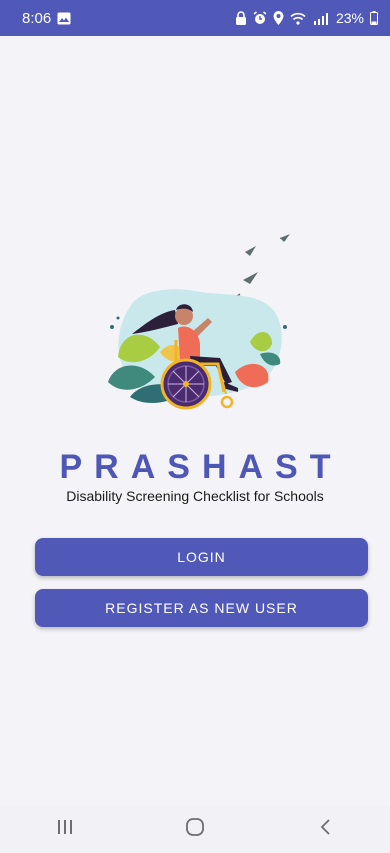 The width and height of the screenshot is (390, 853). What do you see at coordinates (201, 467) in the screenshot?
I see `app-title: PRASHAST` at bounding box center [201, 467].